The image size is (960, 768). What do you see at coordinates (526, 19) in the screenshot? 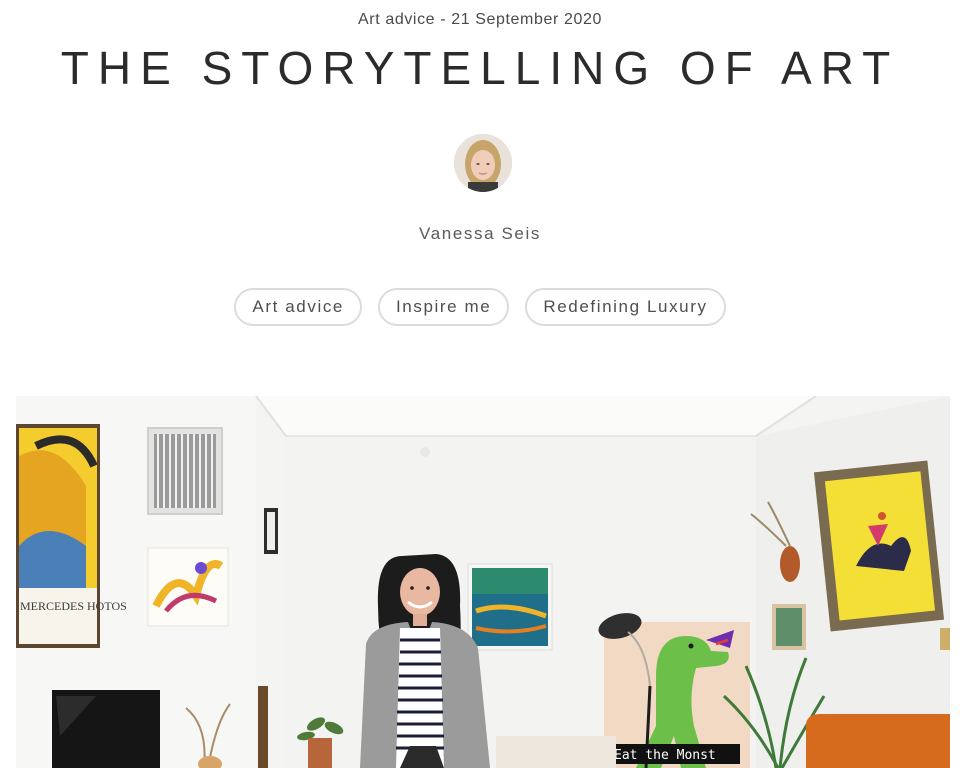
I see `article-date: 21 September 2020` at bounding box center [526, 19].